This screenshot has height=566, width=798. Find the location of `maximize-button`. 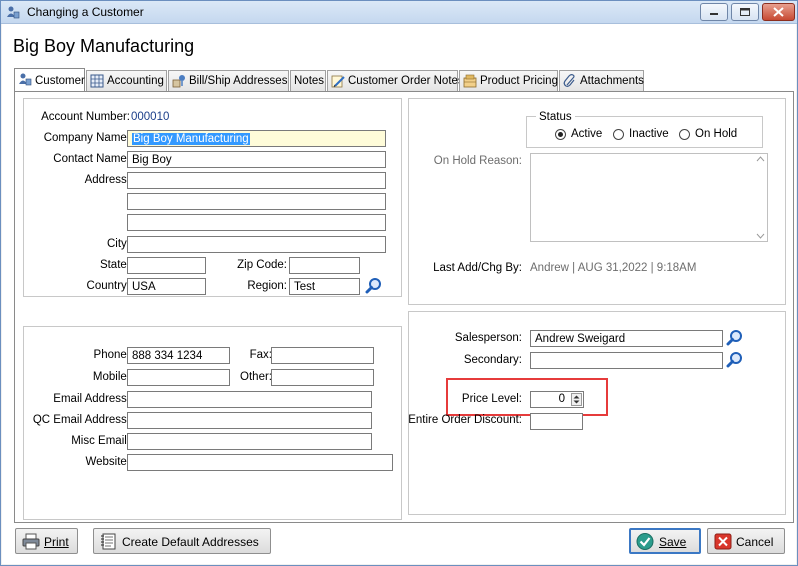

maximize-button is located at coordinates (745, 12).